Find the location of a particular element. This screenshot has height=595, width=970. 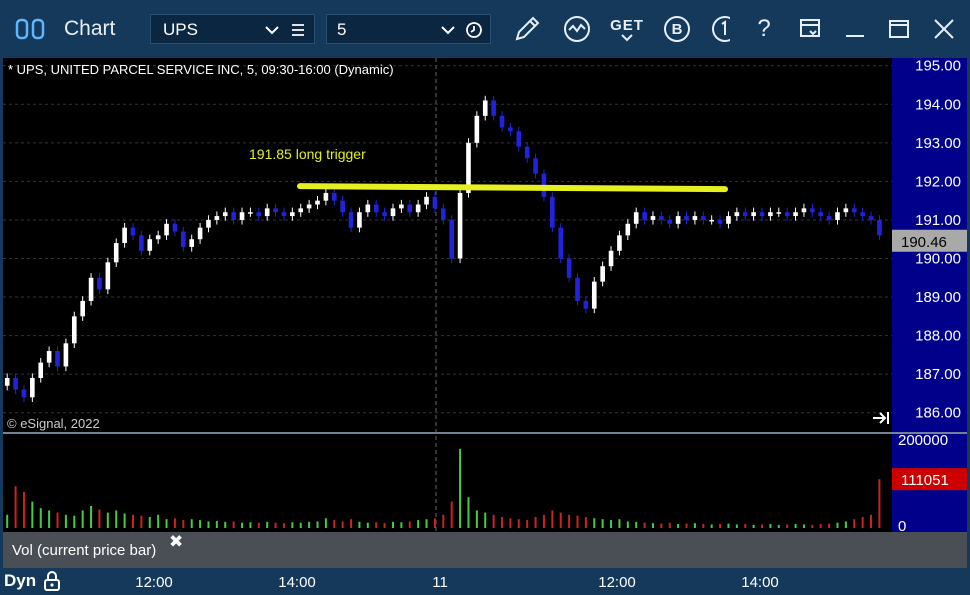

get-data-icon: GET is located at coordinates (627, 29).